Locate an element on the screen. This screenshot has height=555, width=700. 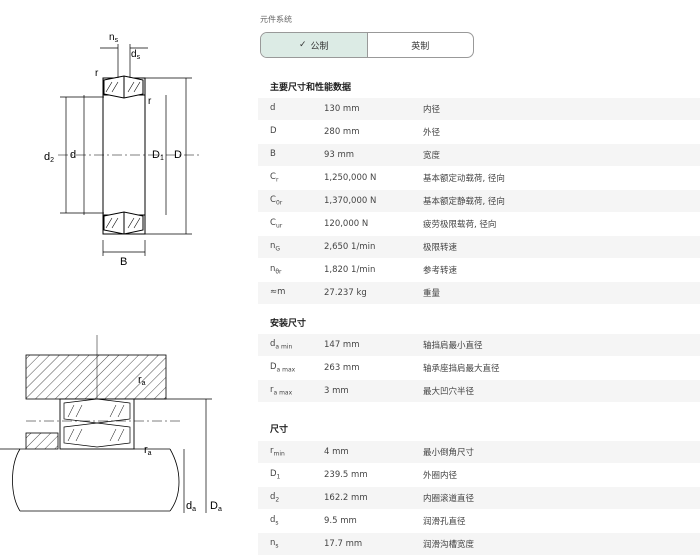
spec-row: da min 147 mm 轴挡肩最小直径 is located at coordinates (479, 344).